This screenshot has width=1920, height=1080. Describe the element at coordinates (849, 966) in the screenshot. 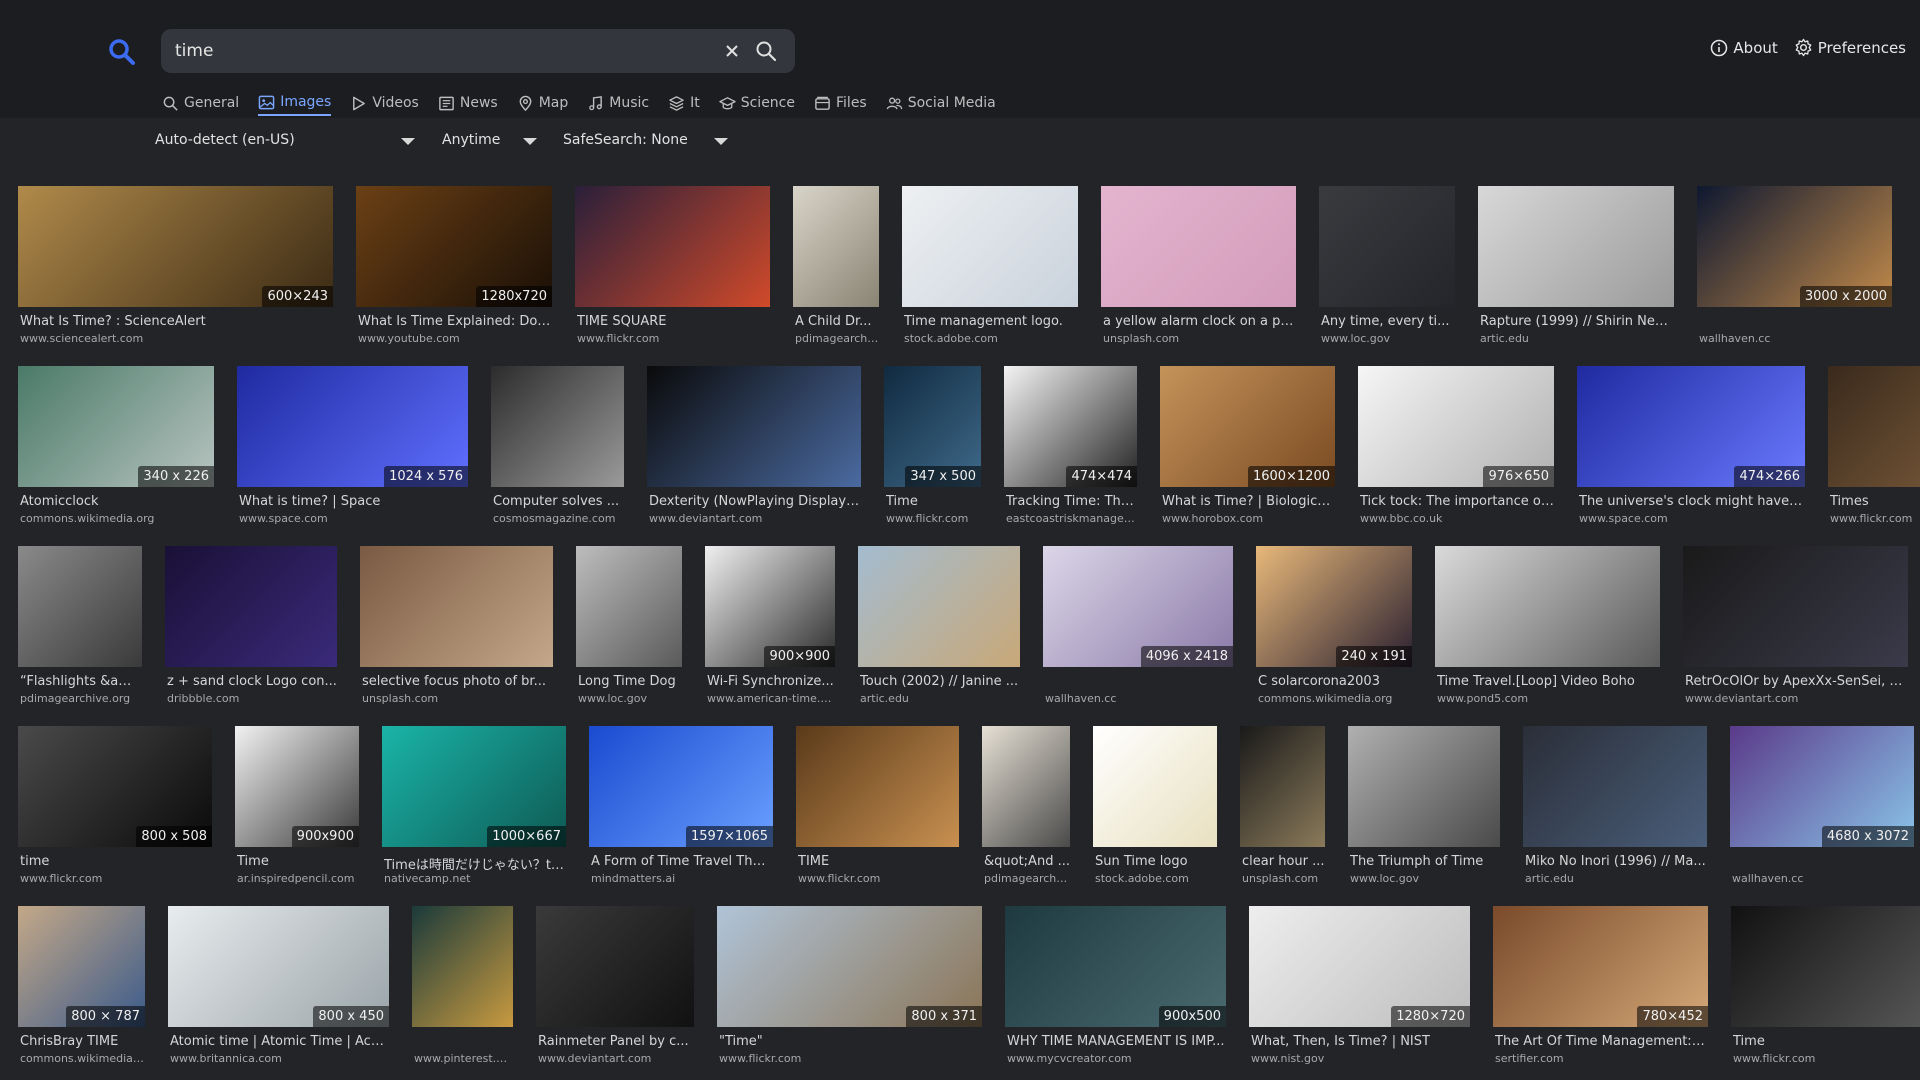

I see `result-thumbnail: 800 x 371` at that location.